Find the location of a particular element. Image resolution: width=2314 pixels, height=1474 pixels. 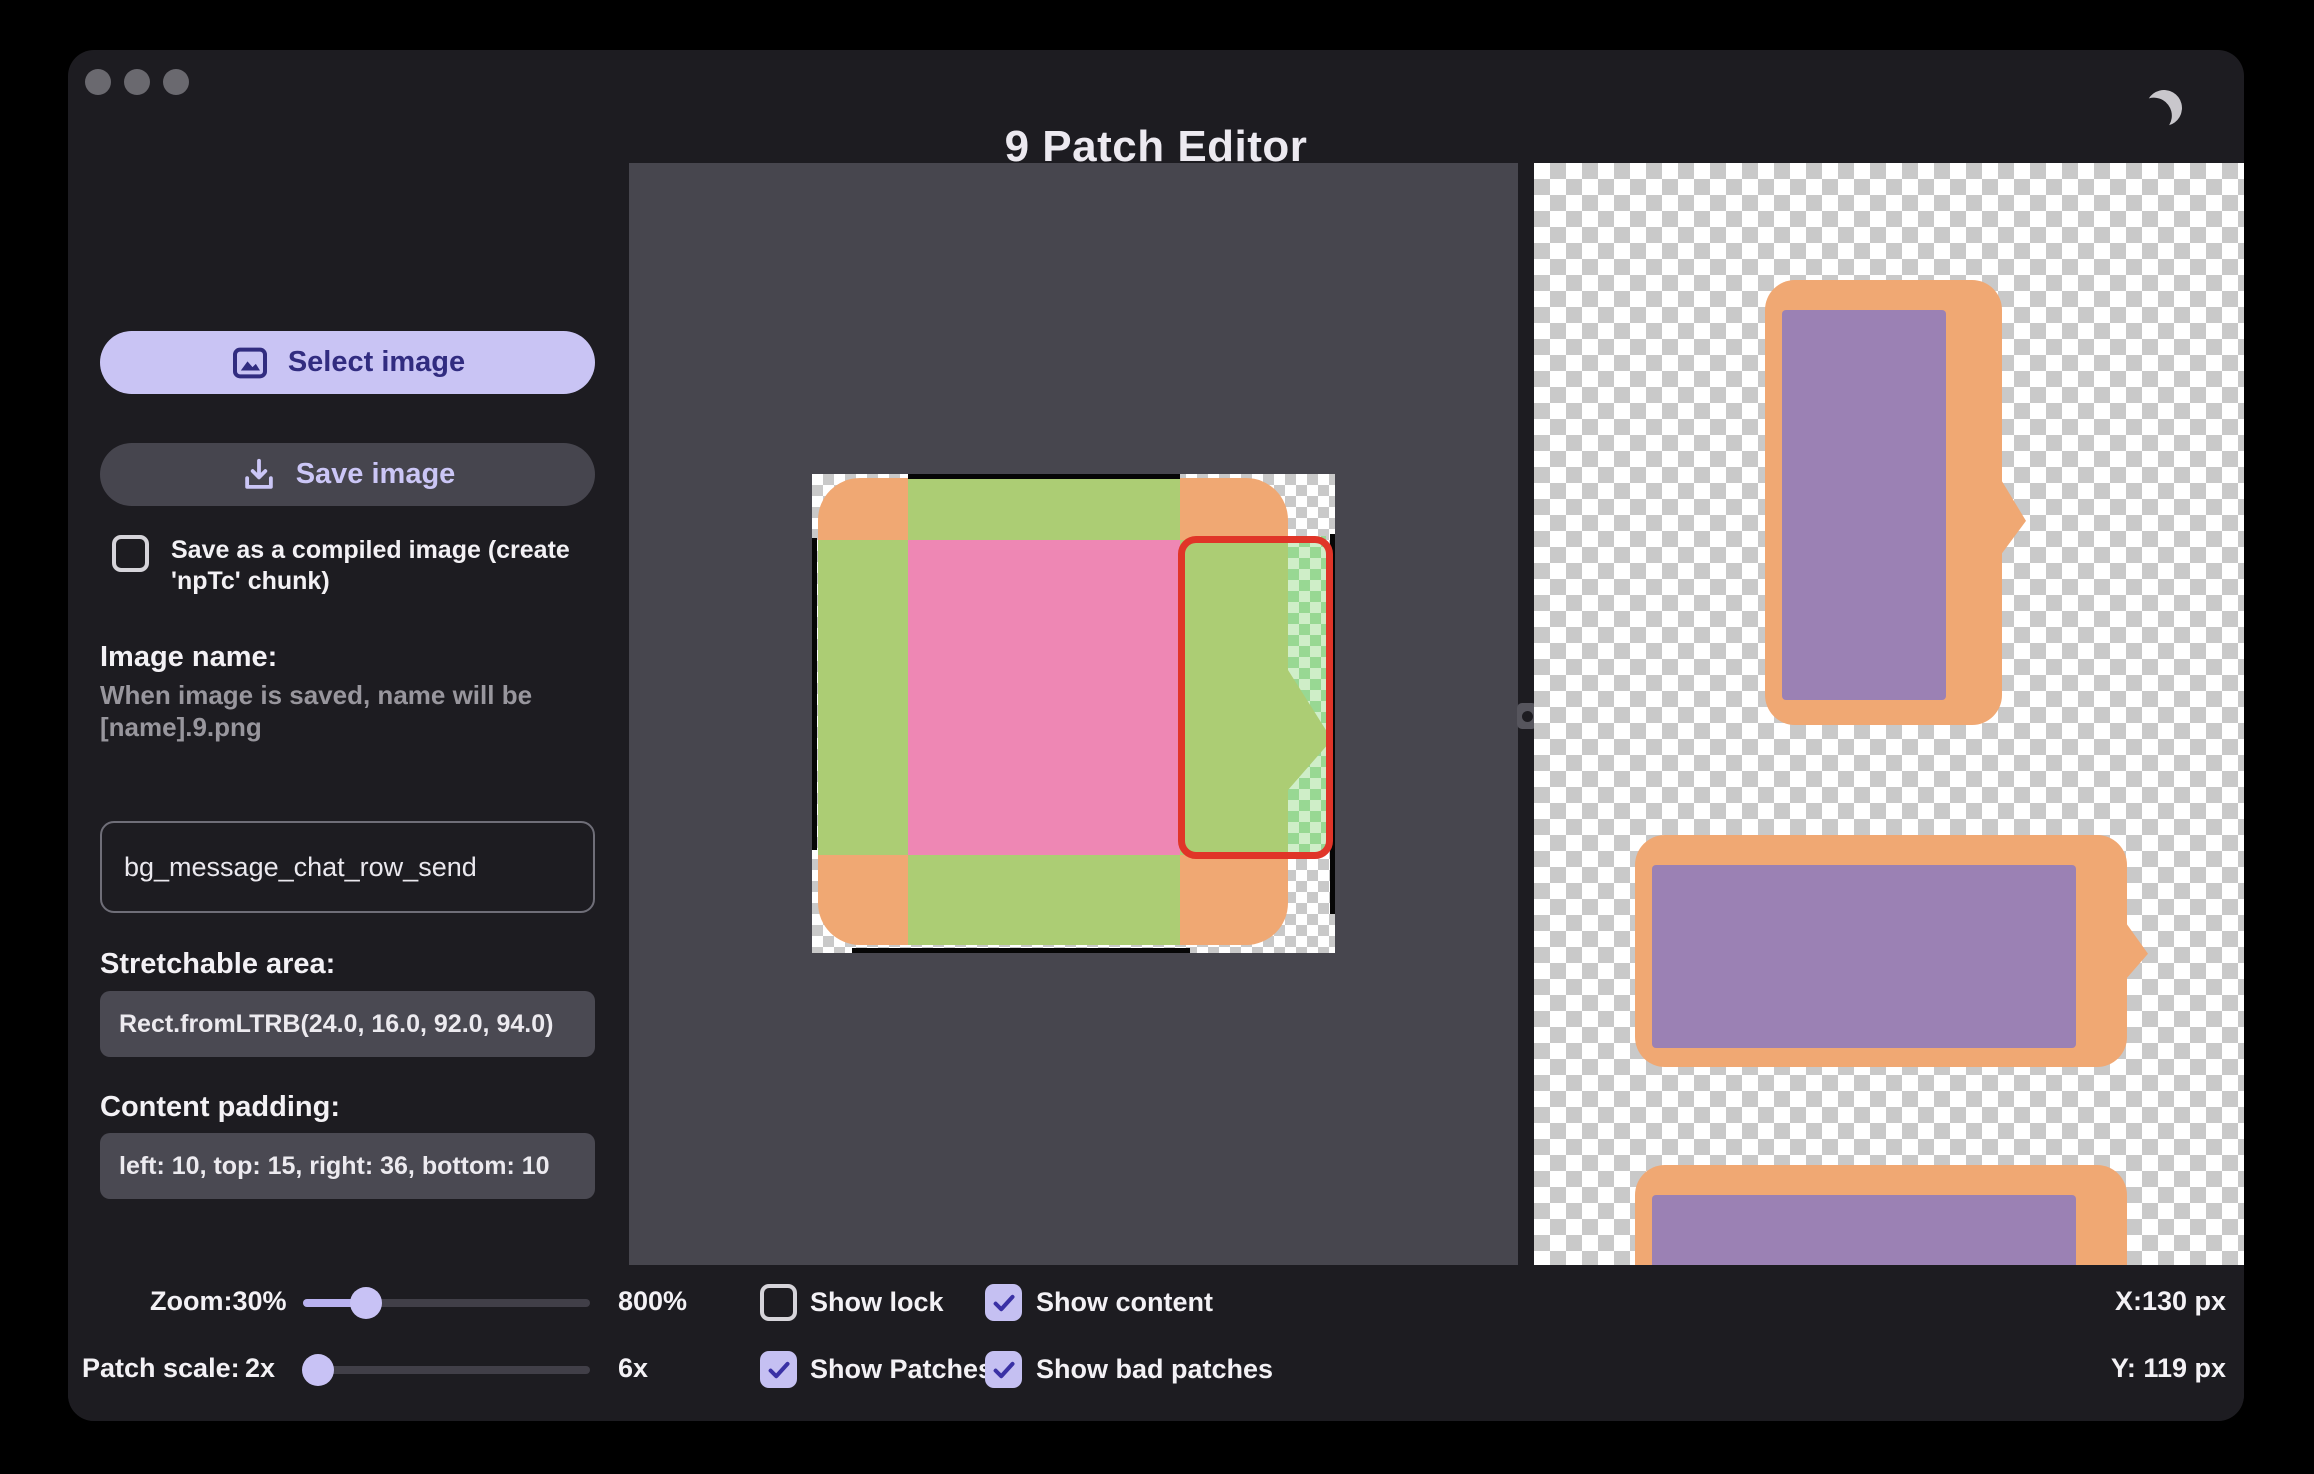

patch-corner-top-left is located at coordinates (863, 509).